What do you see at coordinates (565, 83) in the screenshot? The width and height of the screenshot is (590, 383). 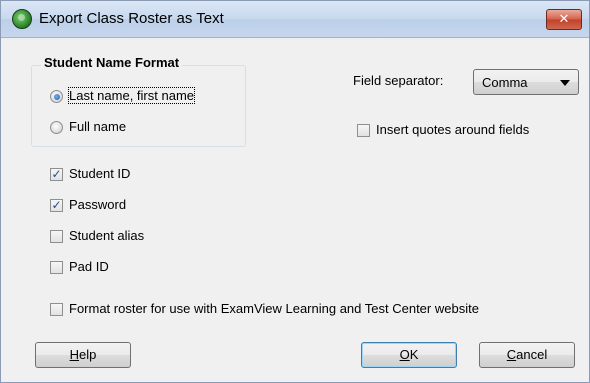 I see `chevron-down-icon` at bounding box center [565, 83].